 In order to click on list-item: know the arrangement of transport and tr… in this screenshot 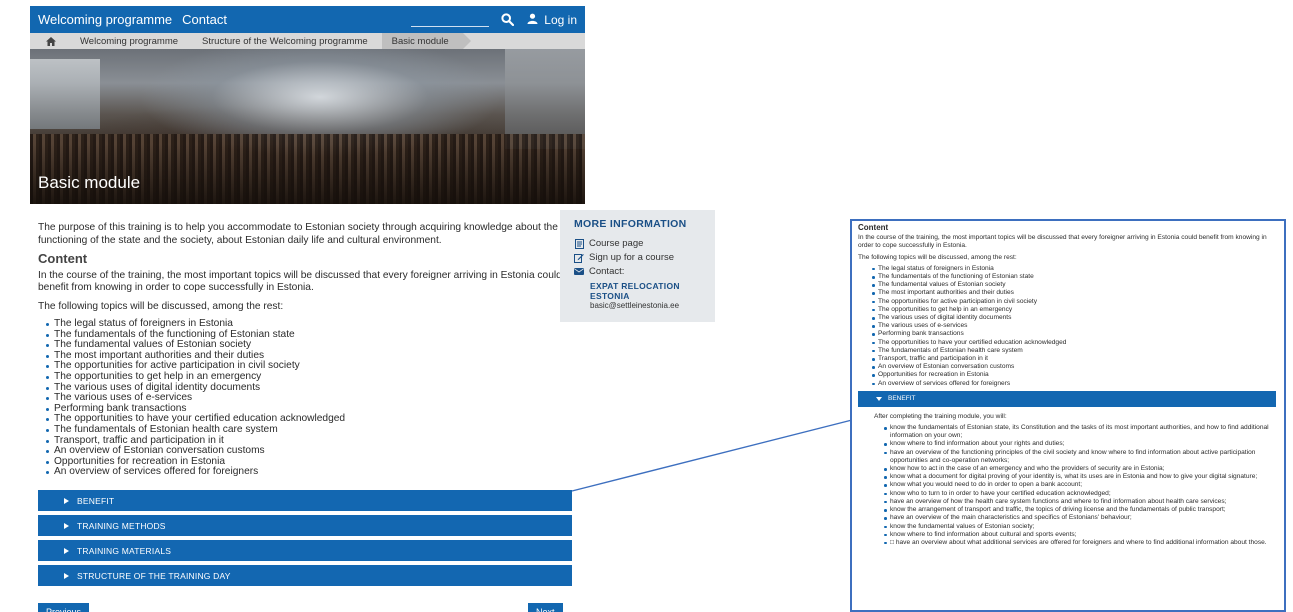, I will do `click(1081, 510)`.